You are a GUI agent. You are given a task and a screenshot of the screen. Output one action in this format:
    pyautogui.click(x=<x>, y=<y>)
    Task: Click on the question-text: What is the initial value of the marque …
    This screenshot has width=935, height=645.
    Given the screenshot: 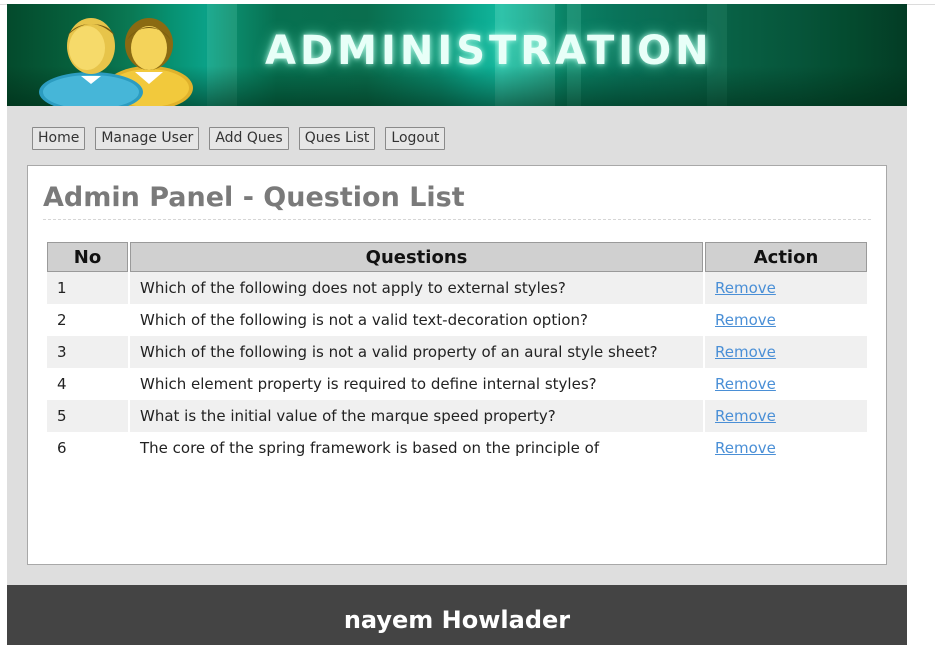 What is the action you would take?
    pyautogui.click(x=416, y=416)
    